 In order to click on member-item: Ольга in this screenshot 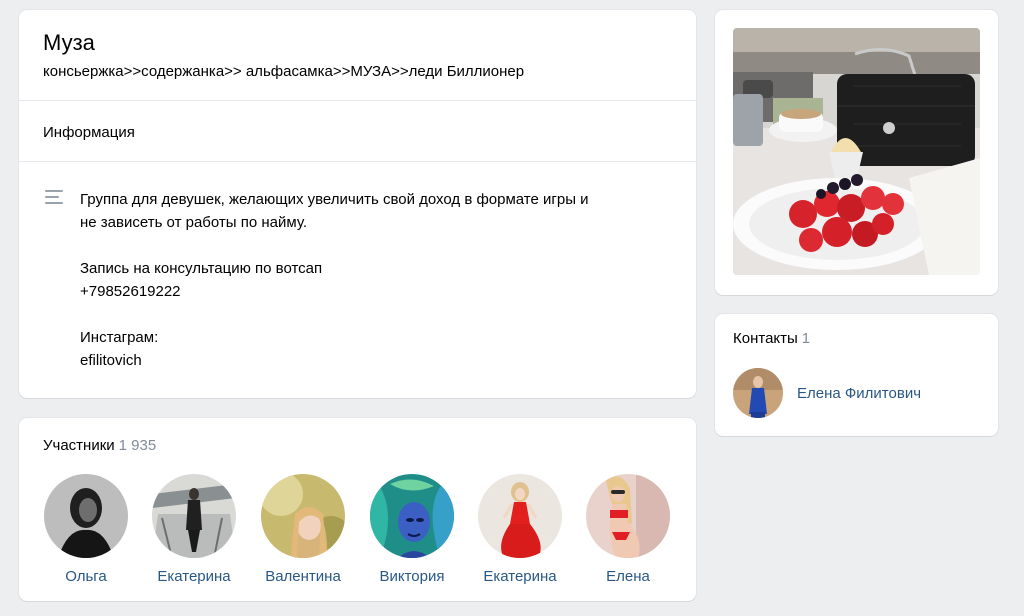, I will do `click(86, 529)`.